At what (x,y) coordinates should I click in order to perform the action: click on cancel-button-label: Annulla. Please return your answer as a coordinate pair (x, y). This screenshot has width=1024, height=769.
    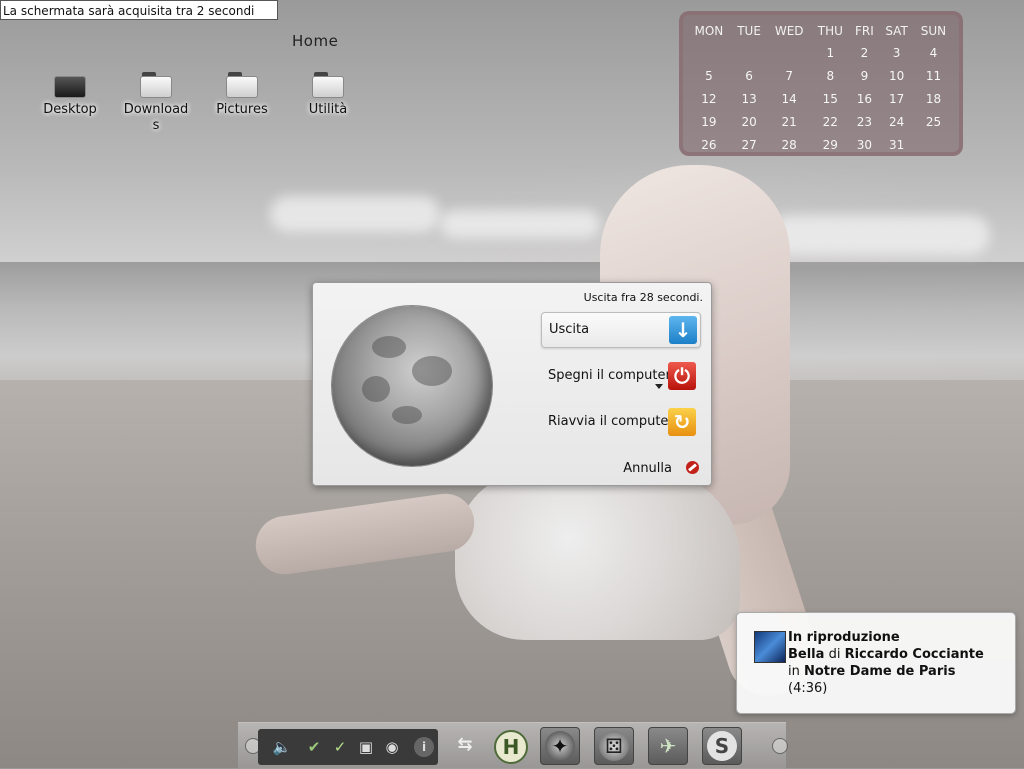
    Looking at the image, I should click on (647, 468).